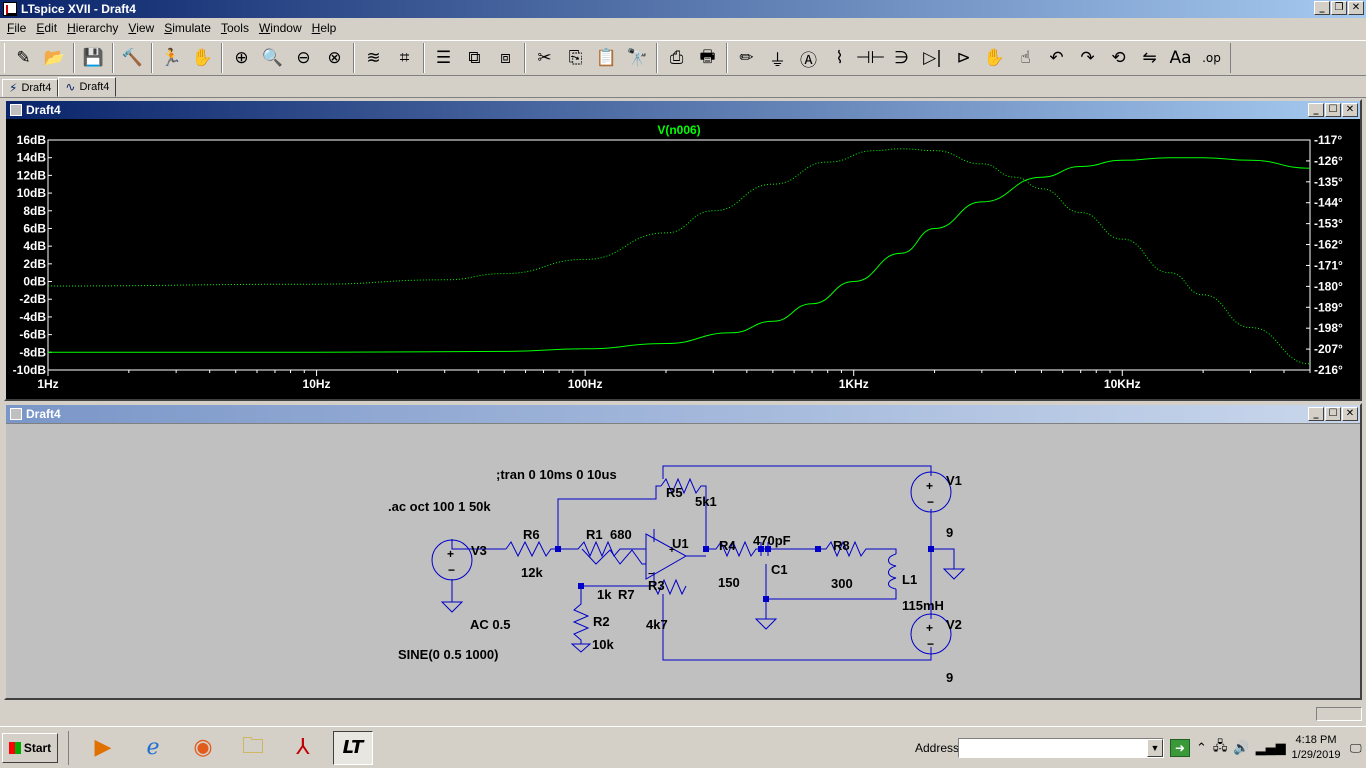 This screenshot has height=768, width=1366. What do you see at coordinates (680, 543) in the screenshot?
I see `u1-name: U1` at bounding box center [680, 543].